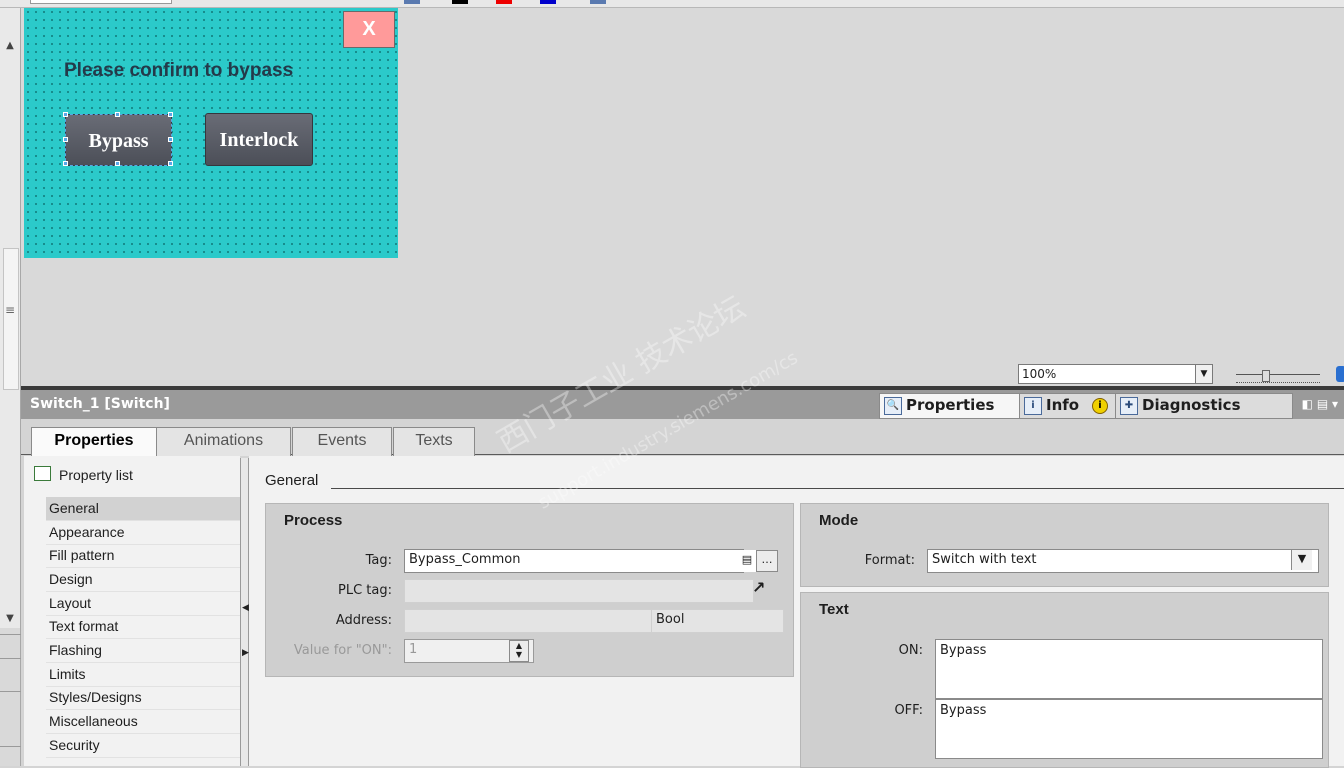 The image size is (1344, 768). Describe the element at coordinates (682, 438) in the screenshot. I see `inspector-tabs: Properties Animations Events Texts` at that location.